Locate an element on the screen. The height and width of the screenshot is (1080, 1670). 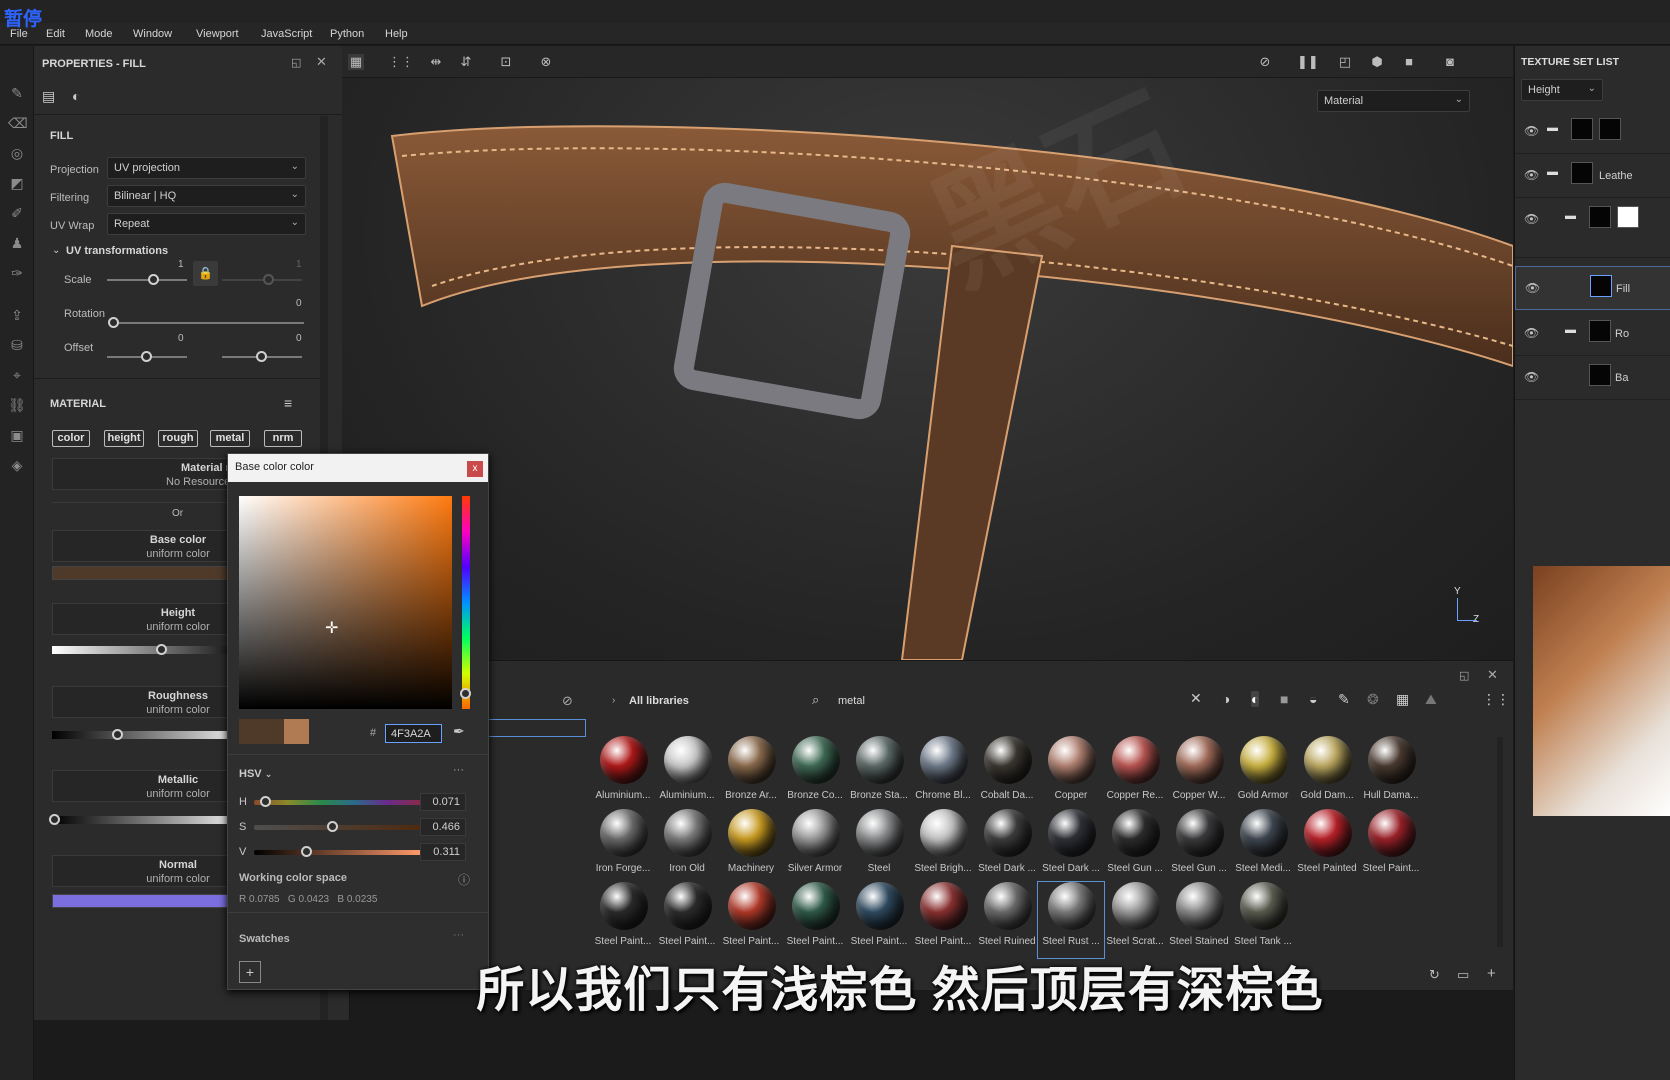
eyedropper-icon: ✒ is located at coordinates (459, 731).